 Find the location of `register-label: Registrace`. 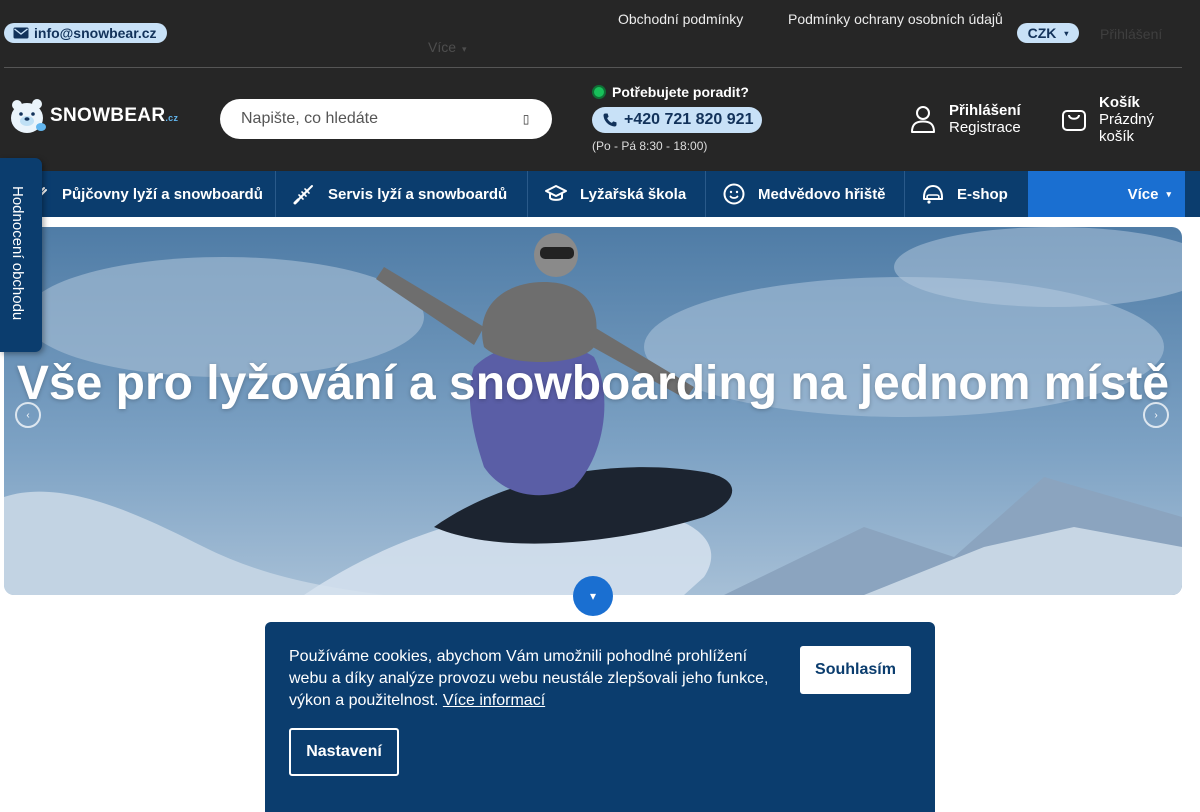

register-label: Registrace is located at coordinates (985, 127).